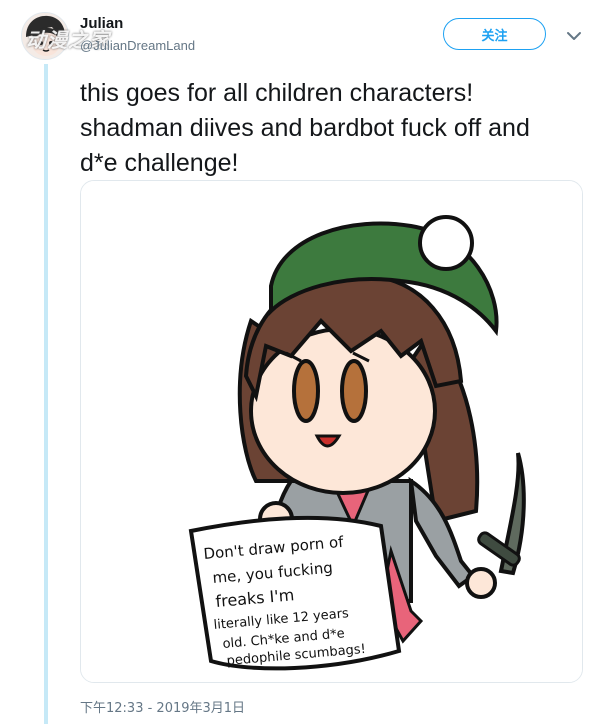  I want to click on chevron-down-icon, so click(574, 36).